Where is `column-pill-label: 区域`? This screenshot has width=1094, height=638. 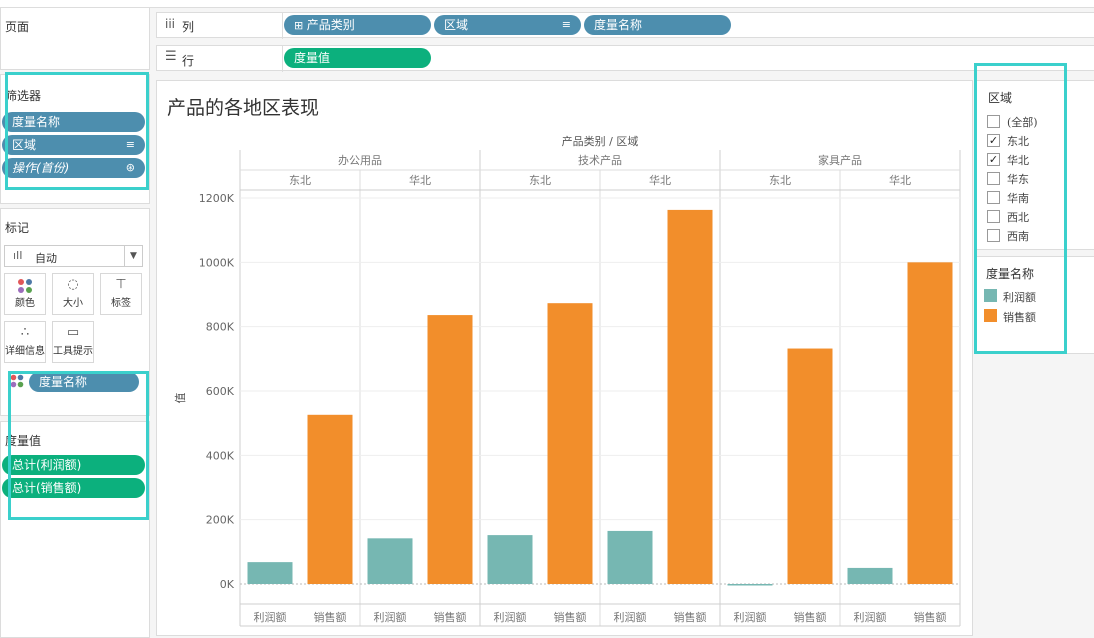
column-pill-label: 区域 is located at coordinates (456, 25).